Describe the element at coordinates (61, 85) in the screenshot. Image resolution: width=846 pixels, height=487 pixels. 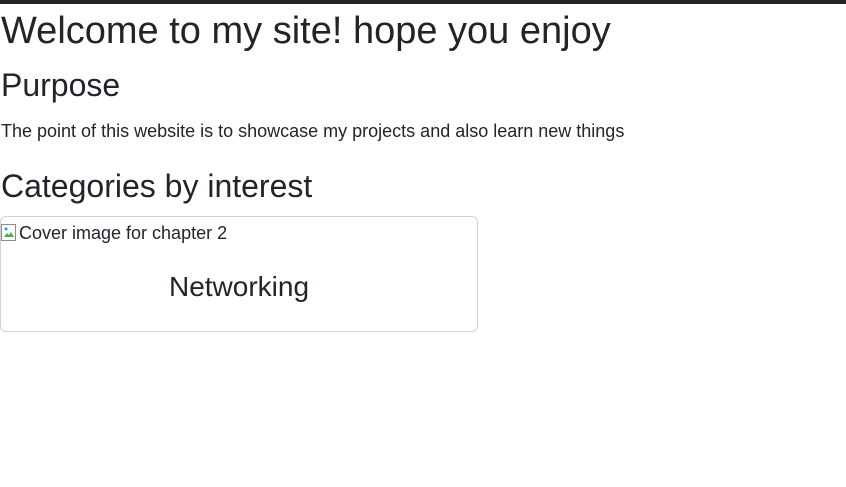
I see `purpose-heading: Purpose` at that location.